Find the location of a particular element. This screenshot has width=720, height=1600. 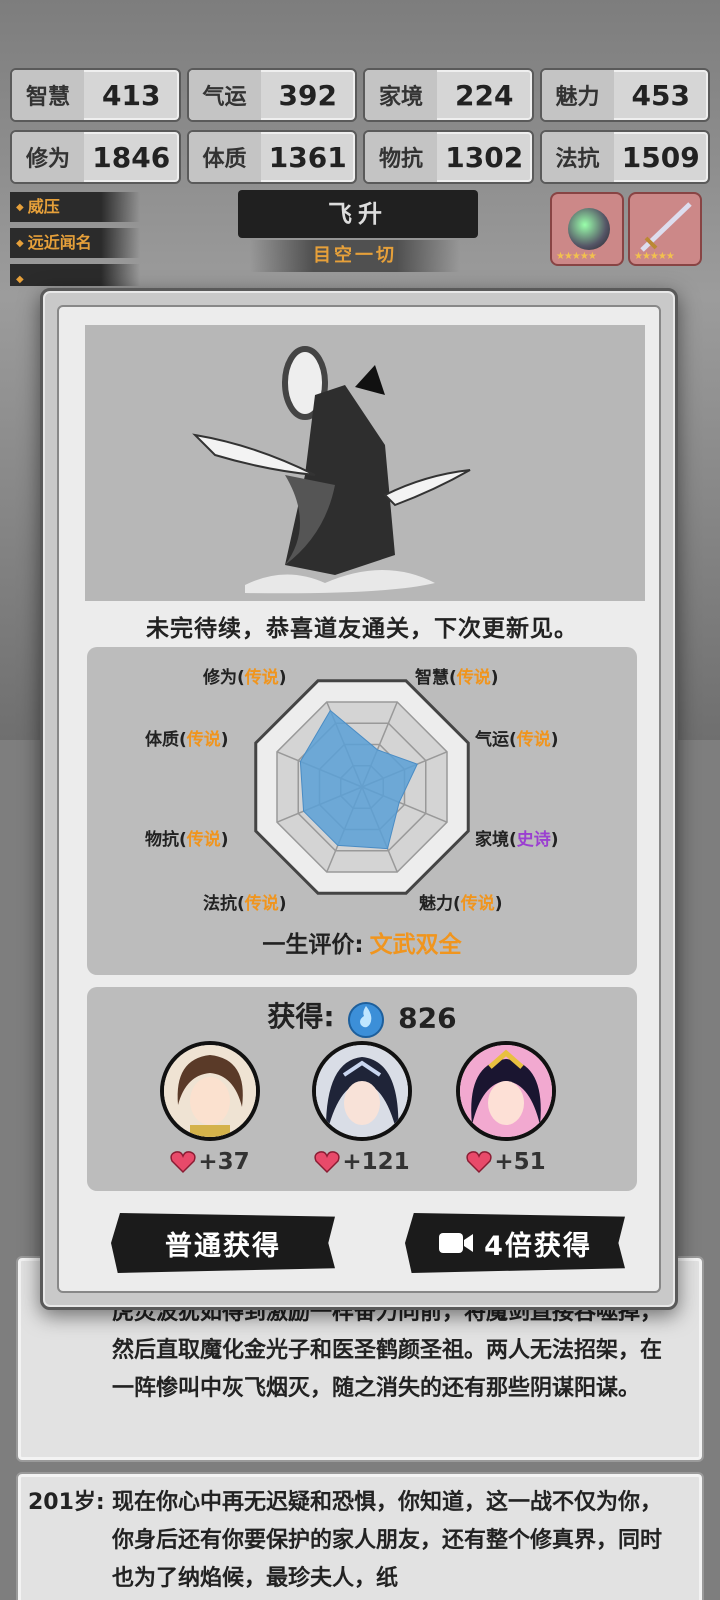

stat-label: 物抗 is located at coordinates (401, 157).